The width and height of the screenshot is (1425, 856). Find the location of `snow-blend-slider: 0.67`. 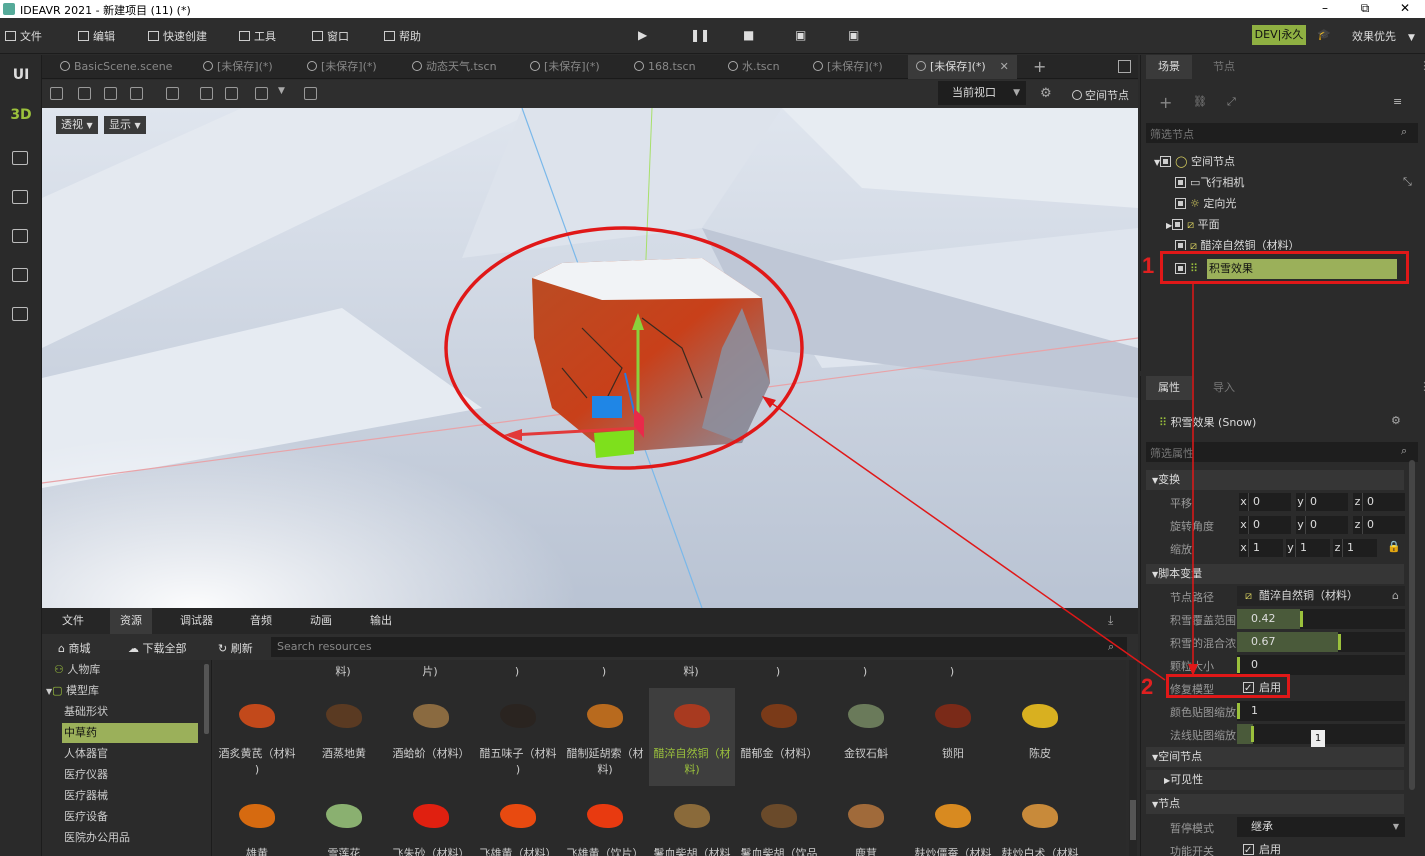

snow-blend-slider: 0.67 is located at coordinates (1321, 642).